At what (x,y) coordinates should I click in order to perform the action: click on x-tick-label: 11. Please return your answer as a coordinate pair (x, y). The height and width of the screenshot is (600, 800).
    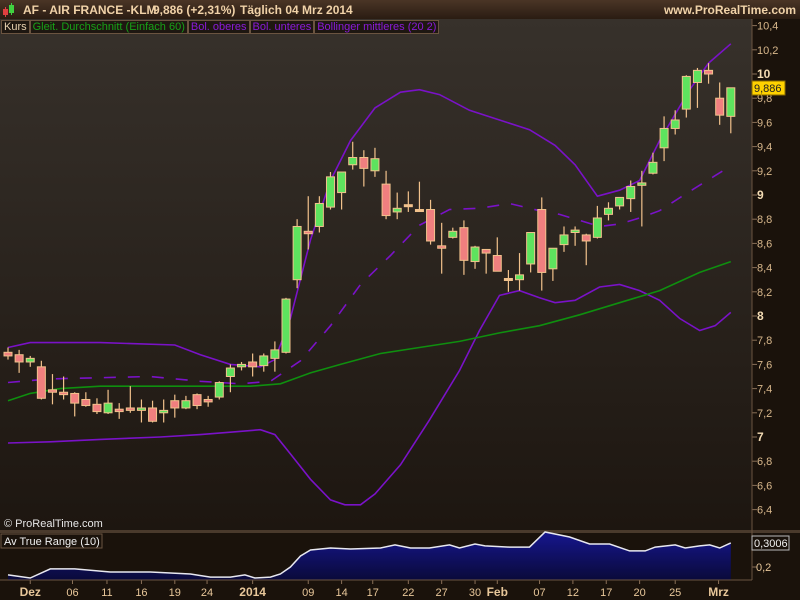
    Looking at the image, I should click on (106, 593).